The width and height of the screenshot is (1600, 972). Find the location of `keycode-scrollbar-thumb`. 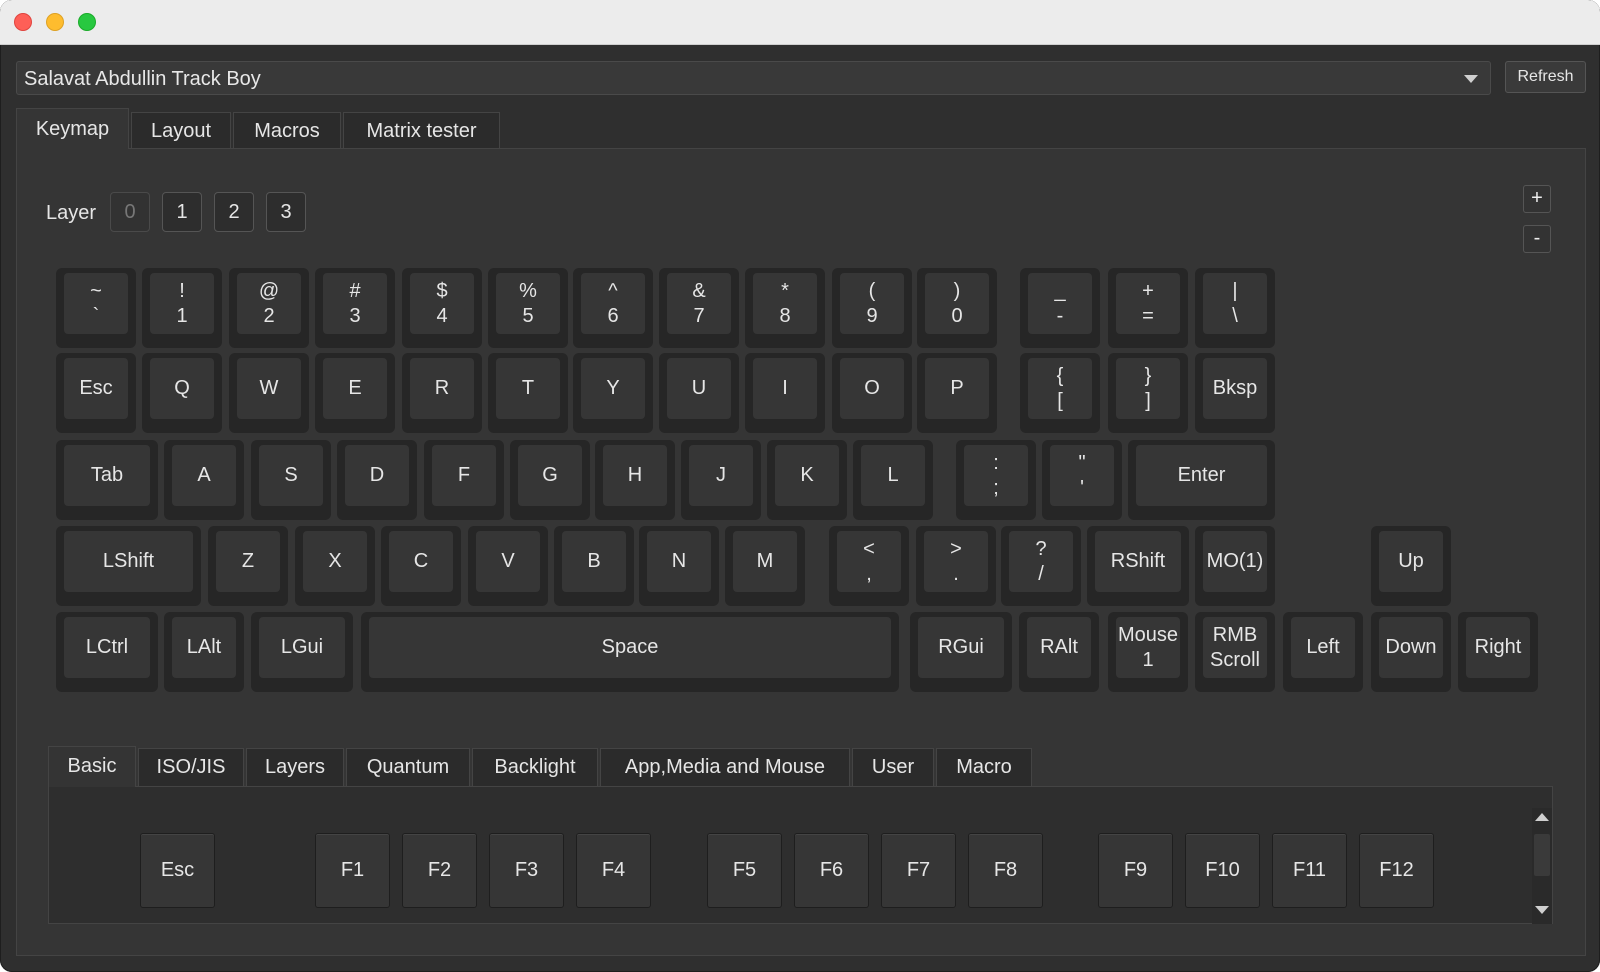

keycode-scrollbar-thumb is located at coordinates (1542, 855).